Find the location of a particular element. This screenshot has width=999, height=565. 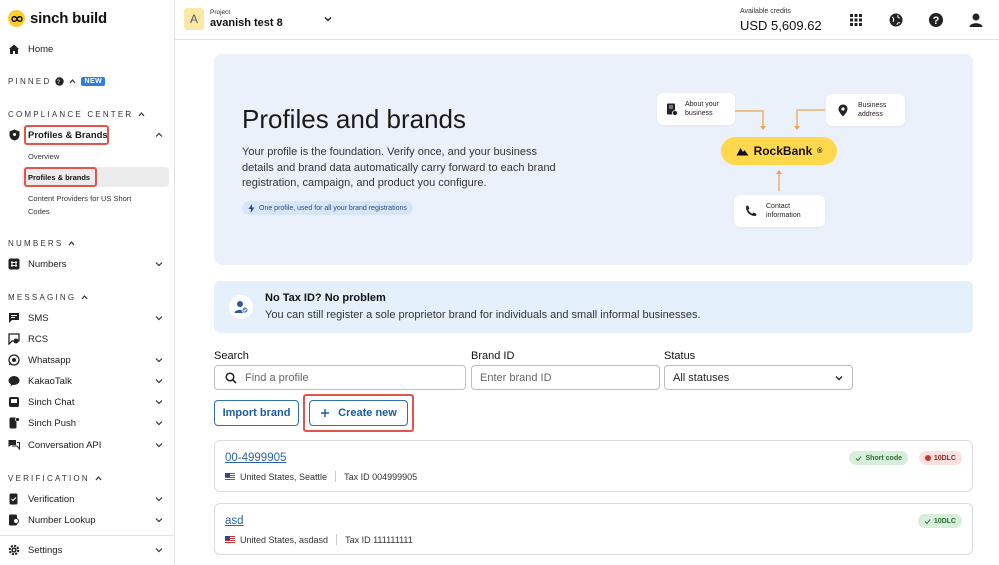

profile-tax-id: Tax ID 111111111 is located at coordinates (379, 539).